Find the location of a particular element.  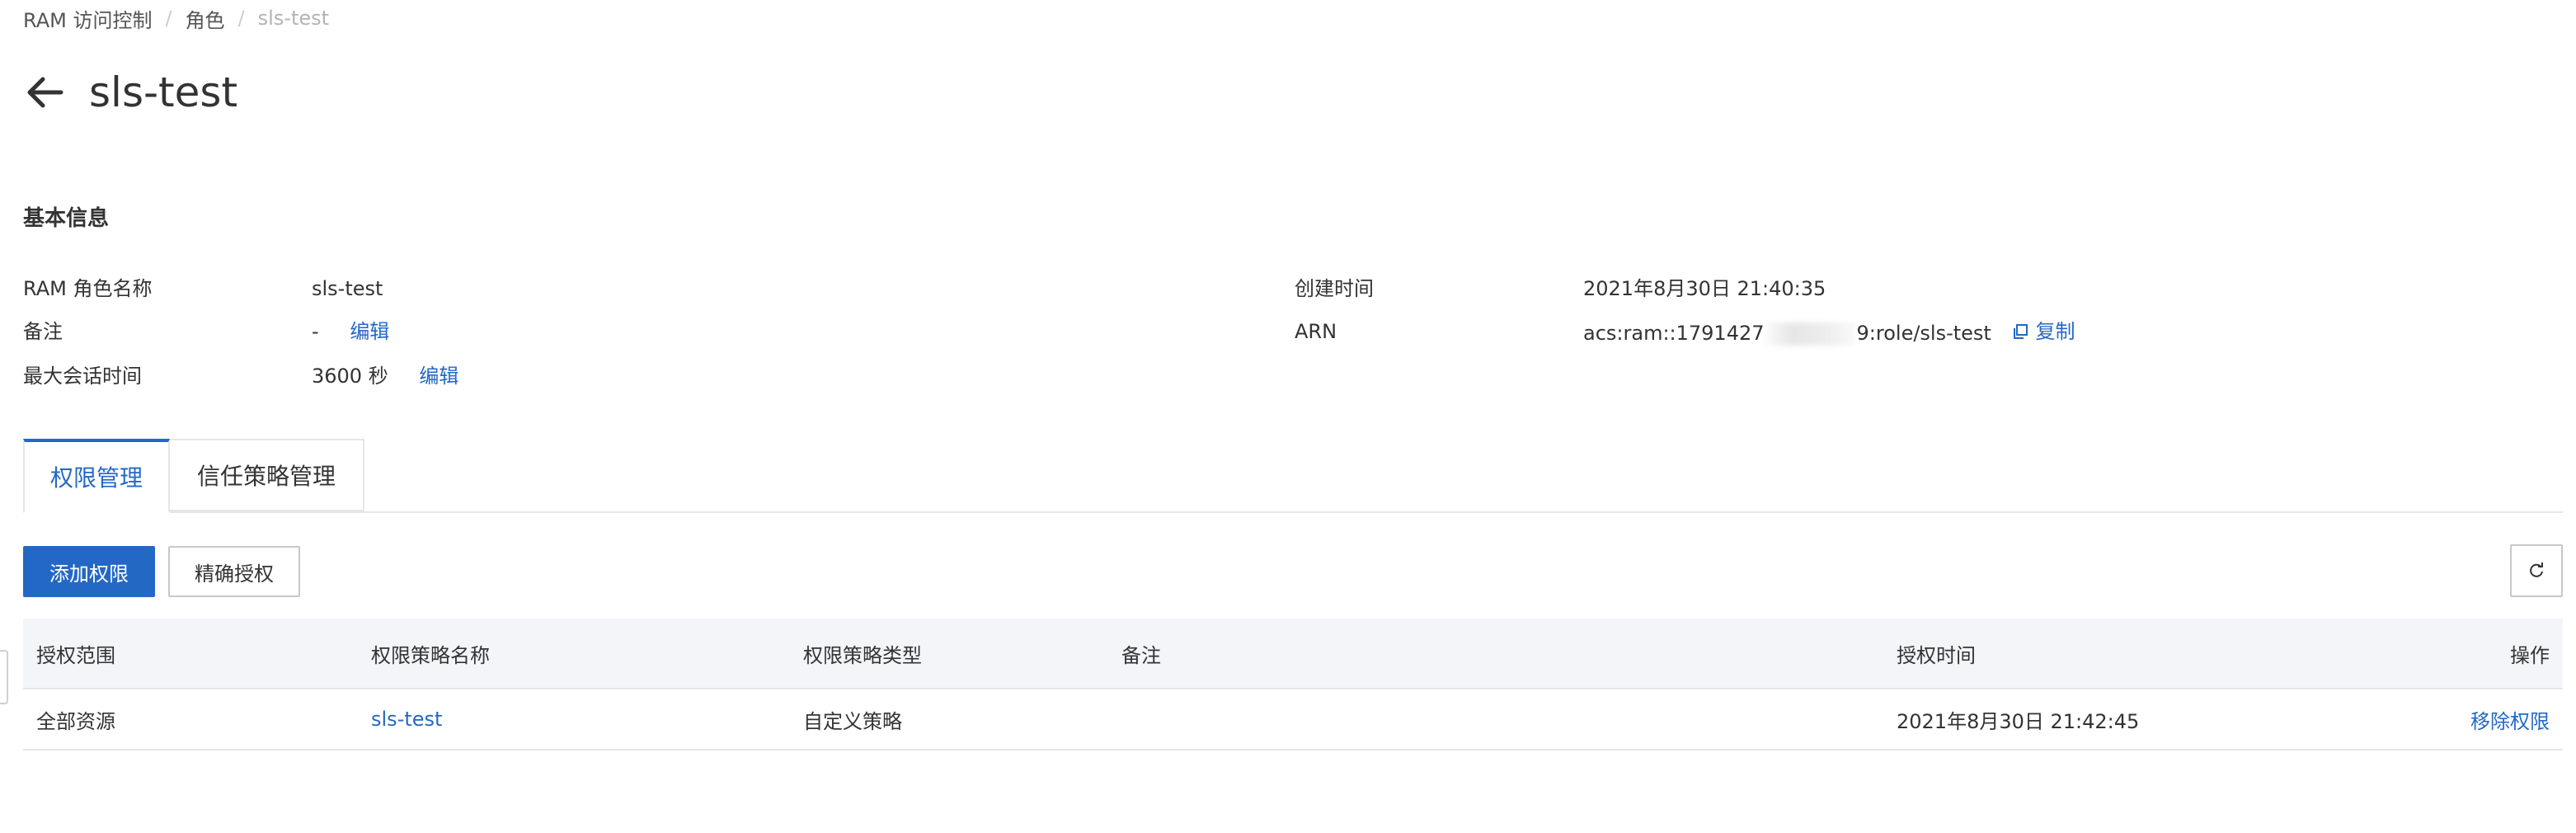

tab-bar: 权限管理 信任策略管理 is located at coordinates (1293, 476).